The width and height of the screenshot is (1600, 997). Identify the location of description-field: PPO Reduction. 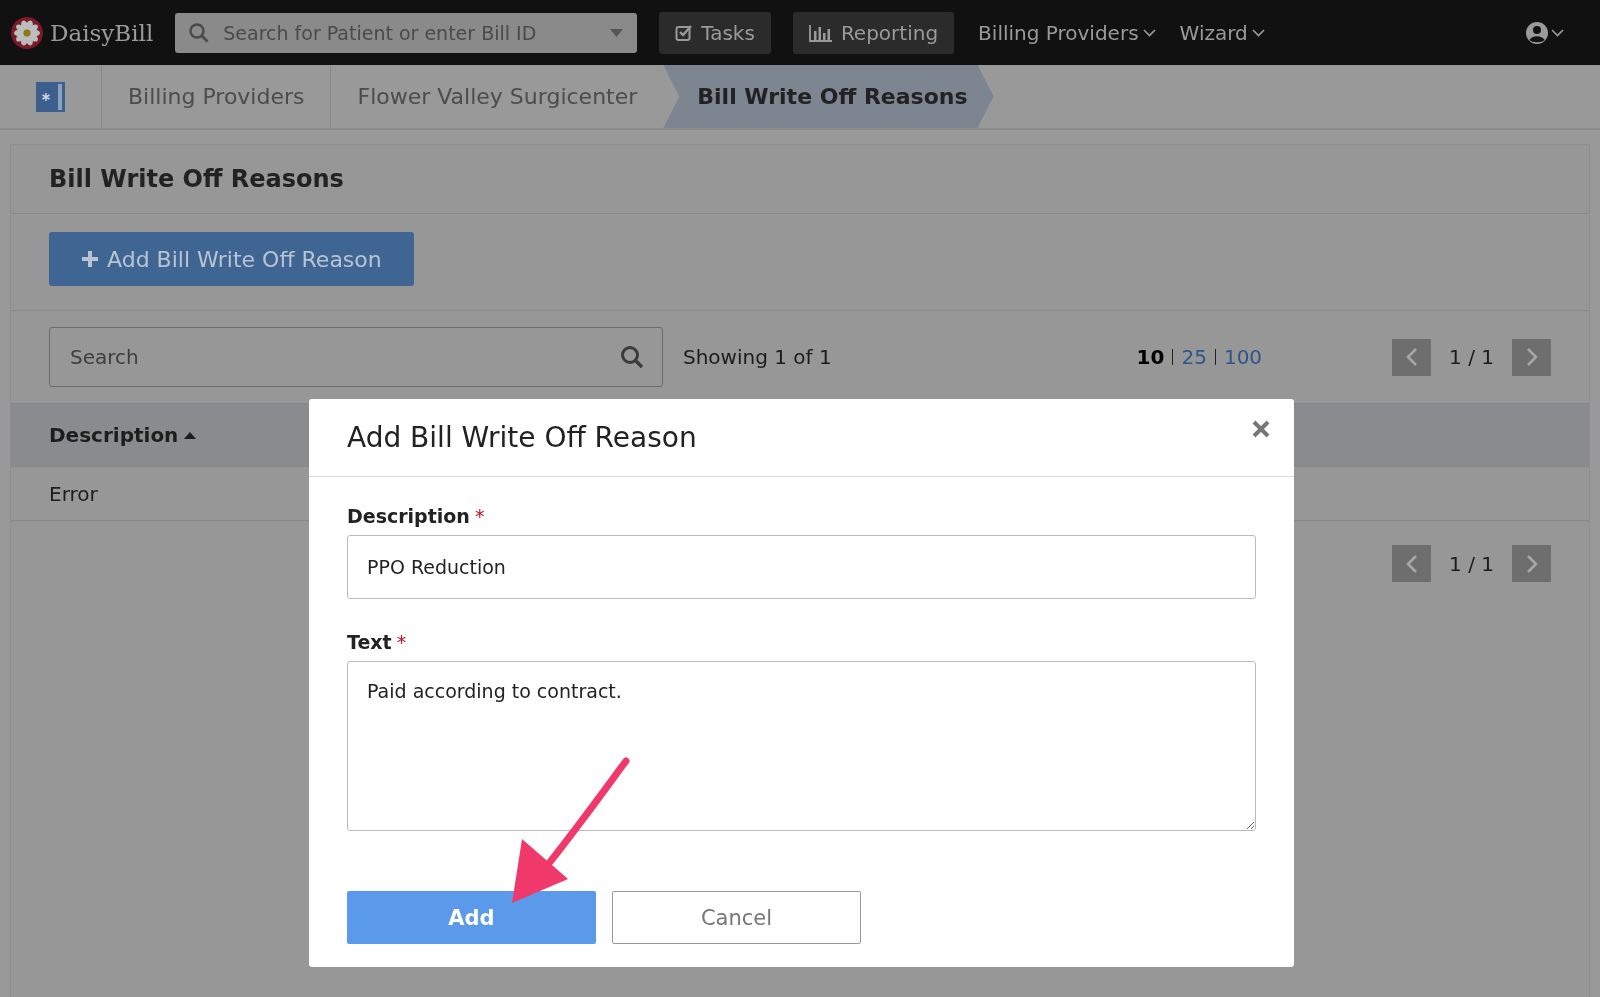
(801, 567).